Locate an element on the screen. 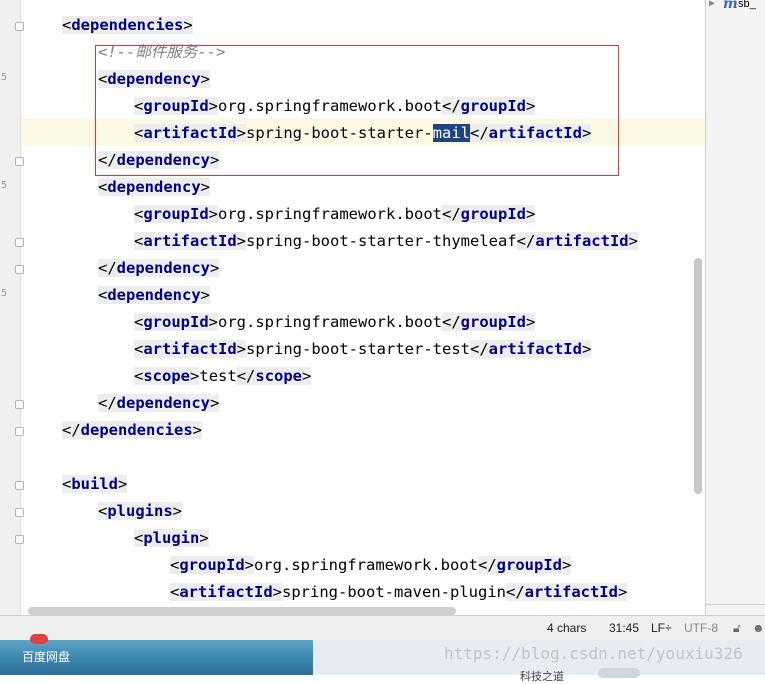 The width and height of the screenshot is (765, 684). text-value: spring-boot-starter-thymeleaf is located at coordinates (381, 241).